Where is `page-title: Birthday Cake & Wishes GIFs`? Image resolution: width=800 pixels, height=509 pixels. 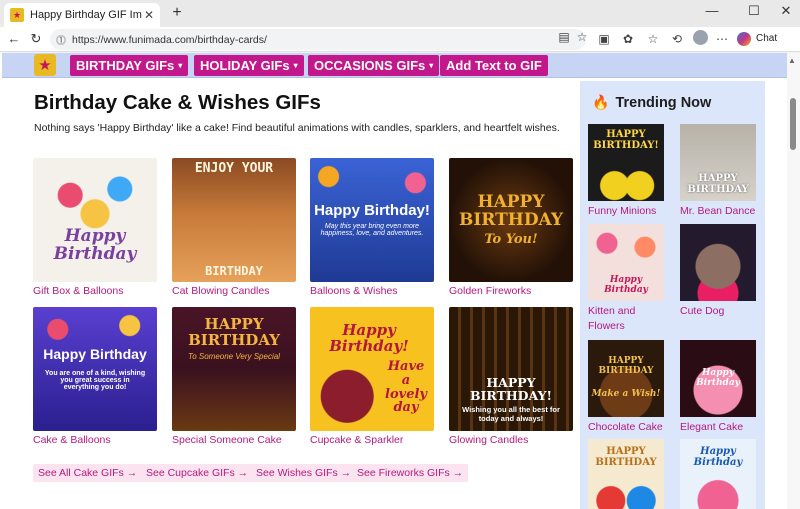 page-title: Birthday Cake & Wishes GIFs is located at coordinates (177, 102).